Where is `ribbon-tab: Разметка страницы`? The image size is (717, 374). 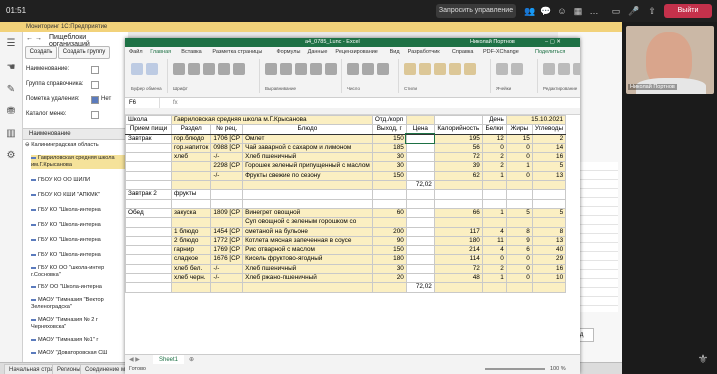
ribbon-tab: Разметка страницы is located at coordinates (237, 52).